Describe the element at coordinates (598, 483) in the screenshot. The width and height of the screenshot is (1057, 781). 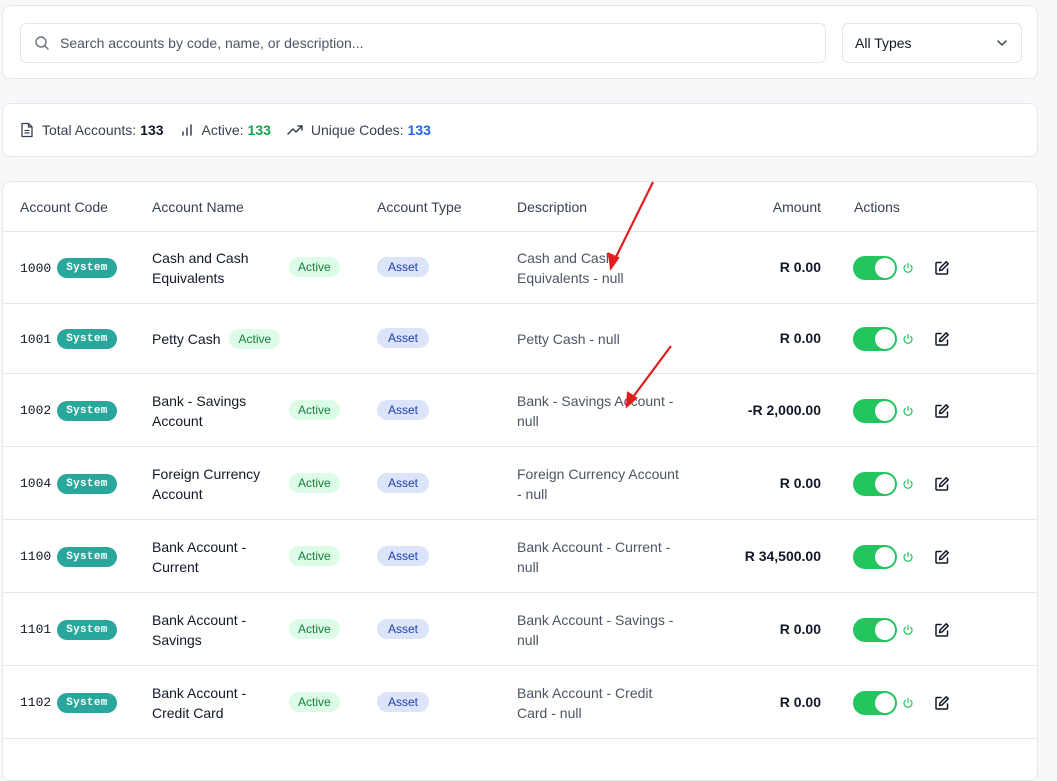
I see `account-description: Foreign Currency Account - null` at that location.